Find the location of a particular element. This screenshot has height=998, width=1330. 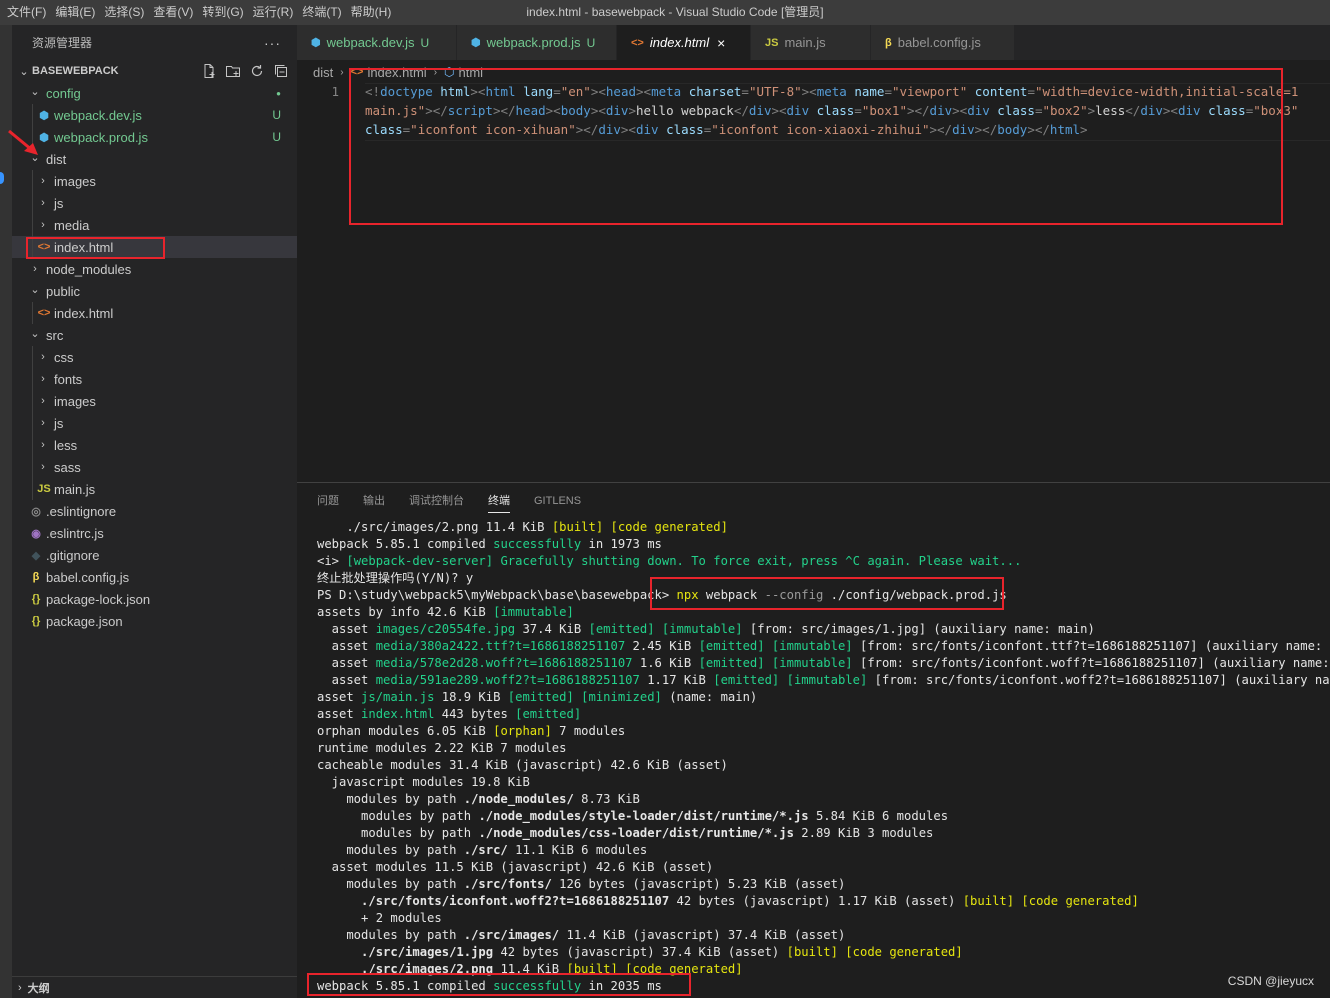

terminal-token: orphan modules 6.05 KiB is located at coordinates (405, 731).